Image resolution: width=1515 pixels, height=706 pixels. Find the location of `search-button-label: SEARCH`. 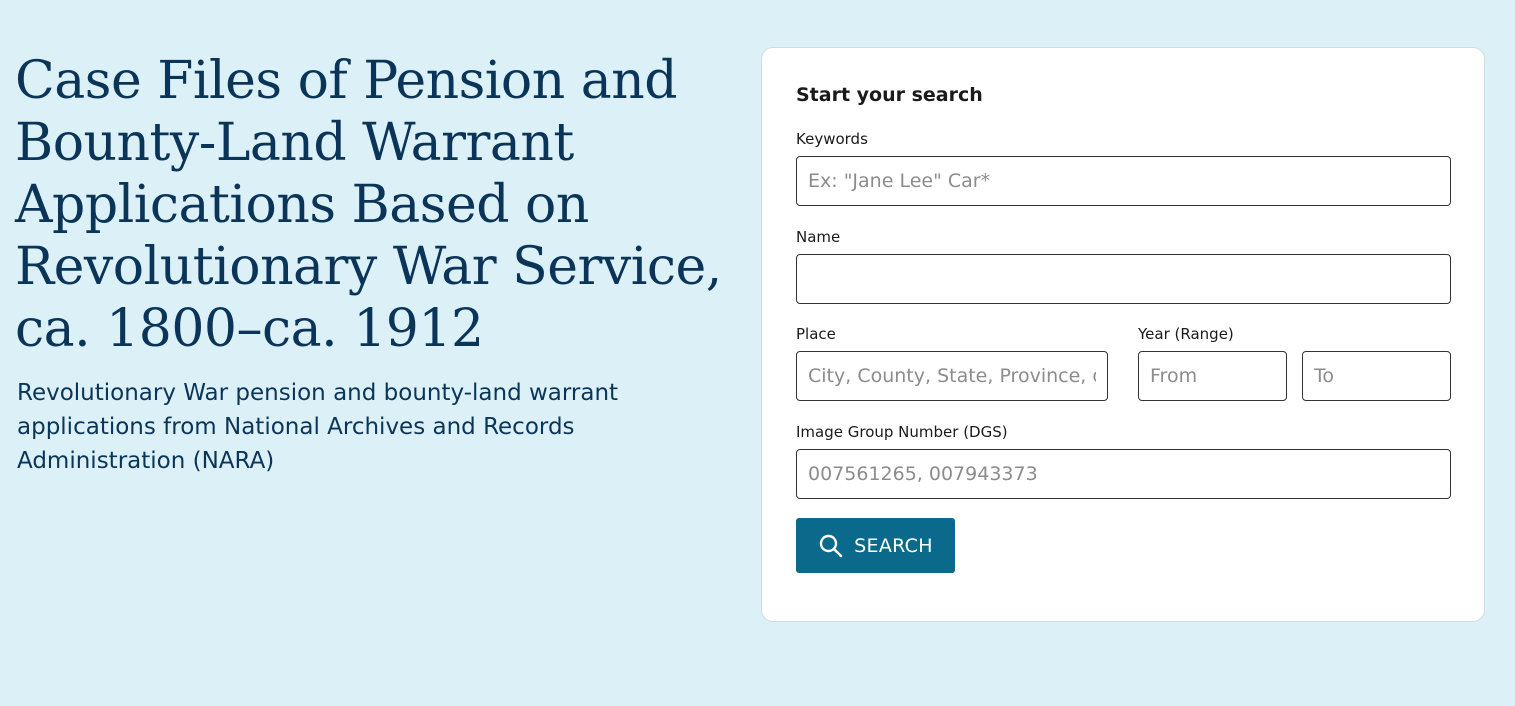

search-button-label: SEARCH is located at coordinates (893, 545).